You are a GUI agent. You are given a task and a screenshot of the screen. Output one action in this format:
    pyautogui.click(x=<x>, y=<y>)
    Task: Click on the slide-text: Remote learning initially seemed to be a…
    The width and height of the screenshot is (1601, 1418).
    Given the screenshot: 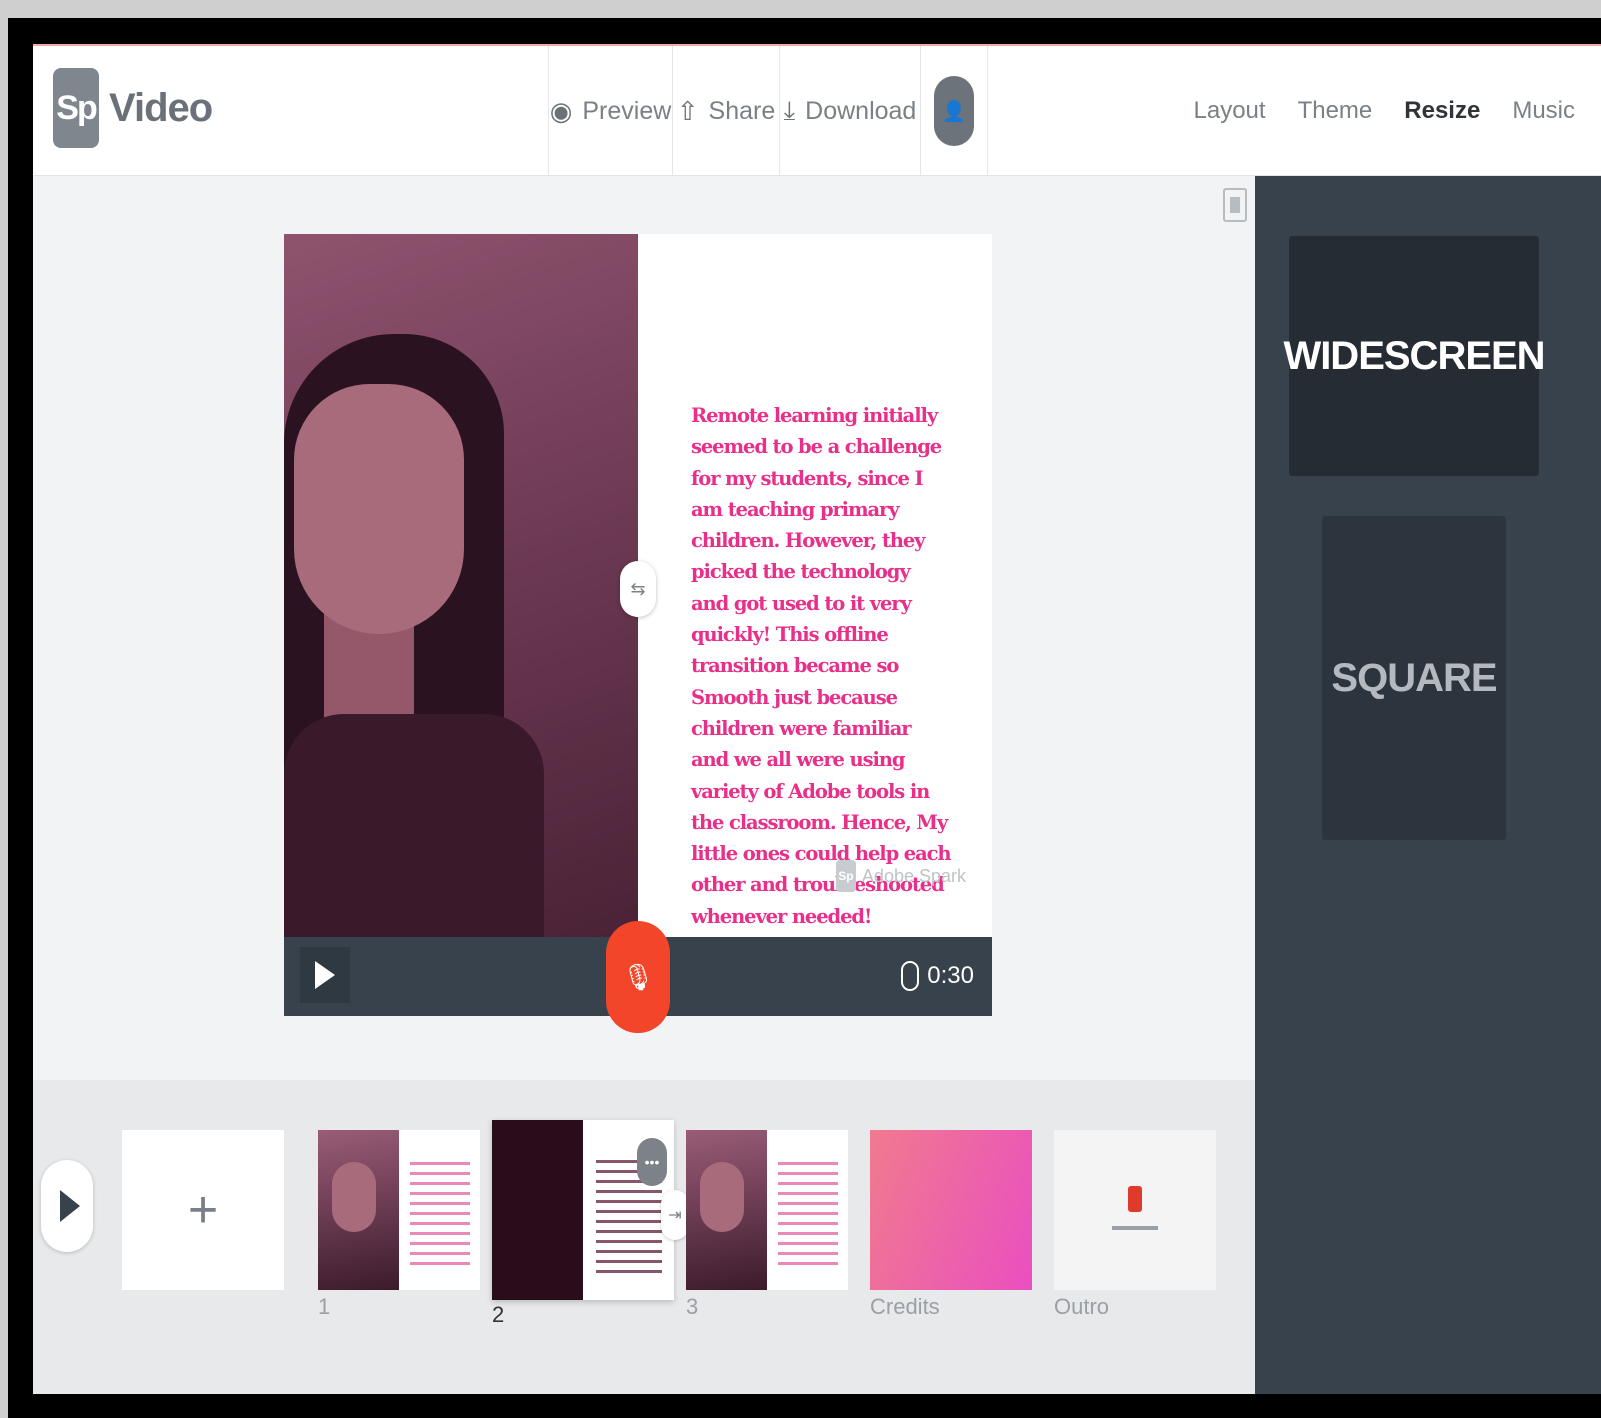 What is the action you would take?
    pyautogui.click(x=821, y=666)
    